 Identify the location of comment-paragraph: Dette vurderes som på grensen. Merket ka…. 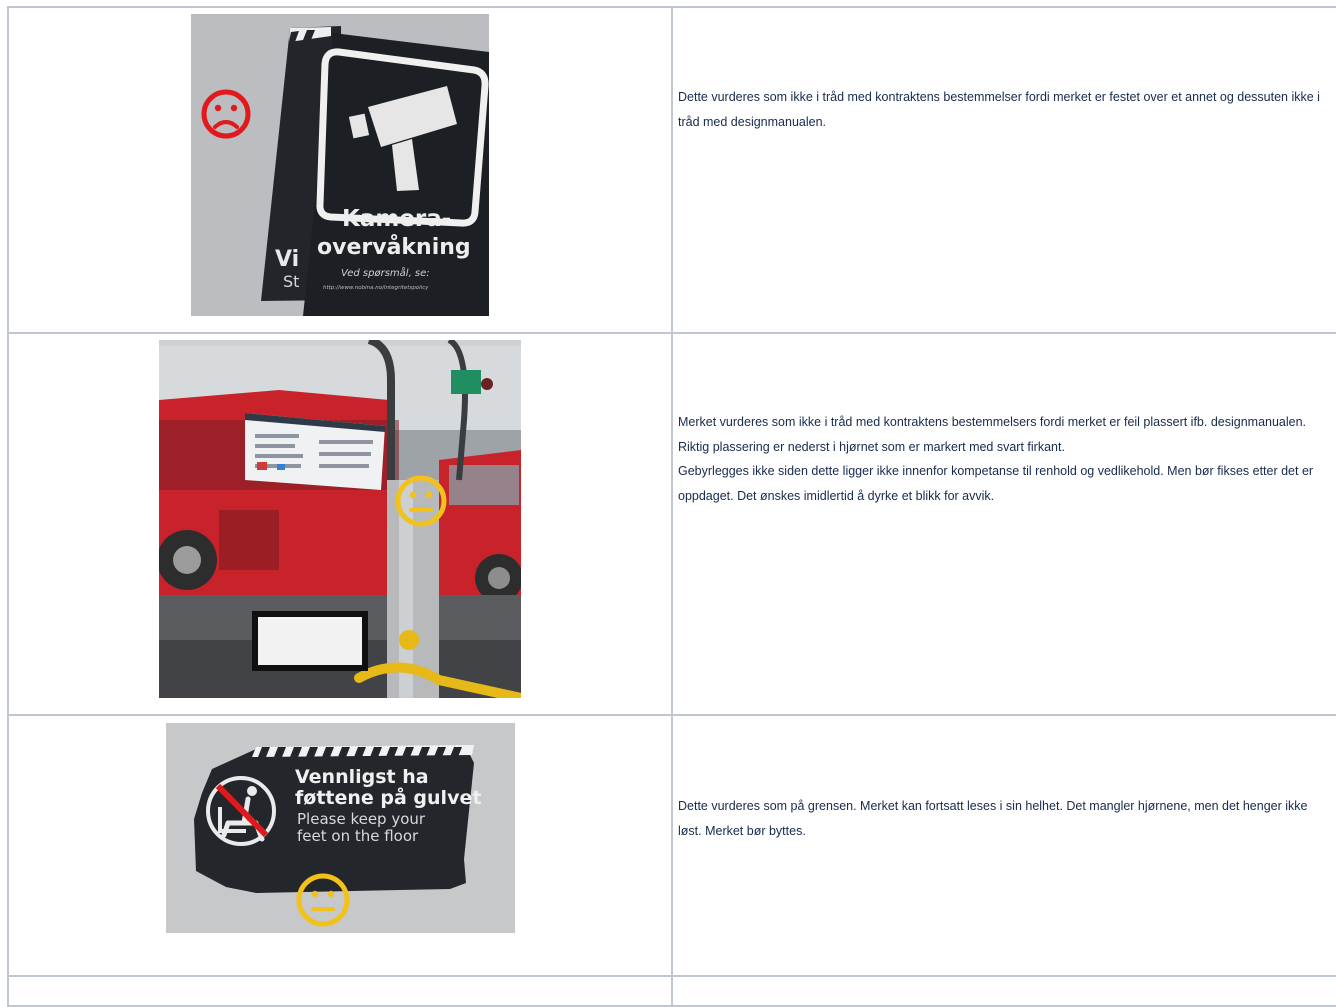
(993, 818).